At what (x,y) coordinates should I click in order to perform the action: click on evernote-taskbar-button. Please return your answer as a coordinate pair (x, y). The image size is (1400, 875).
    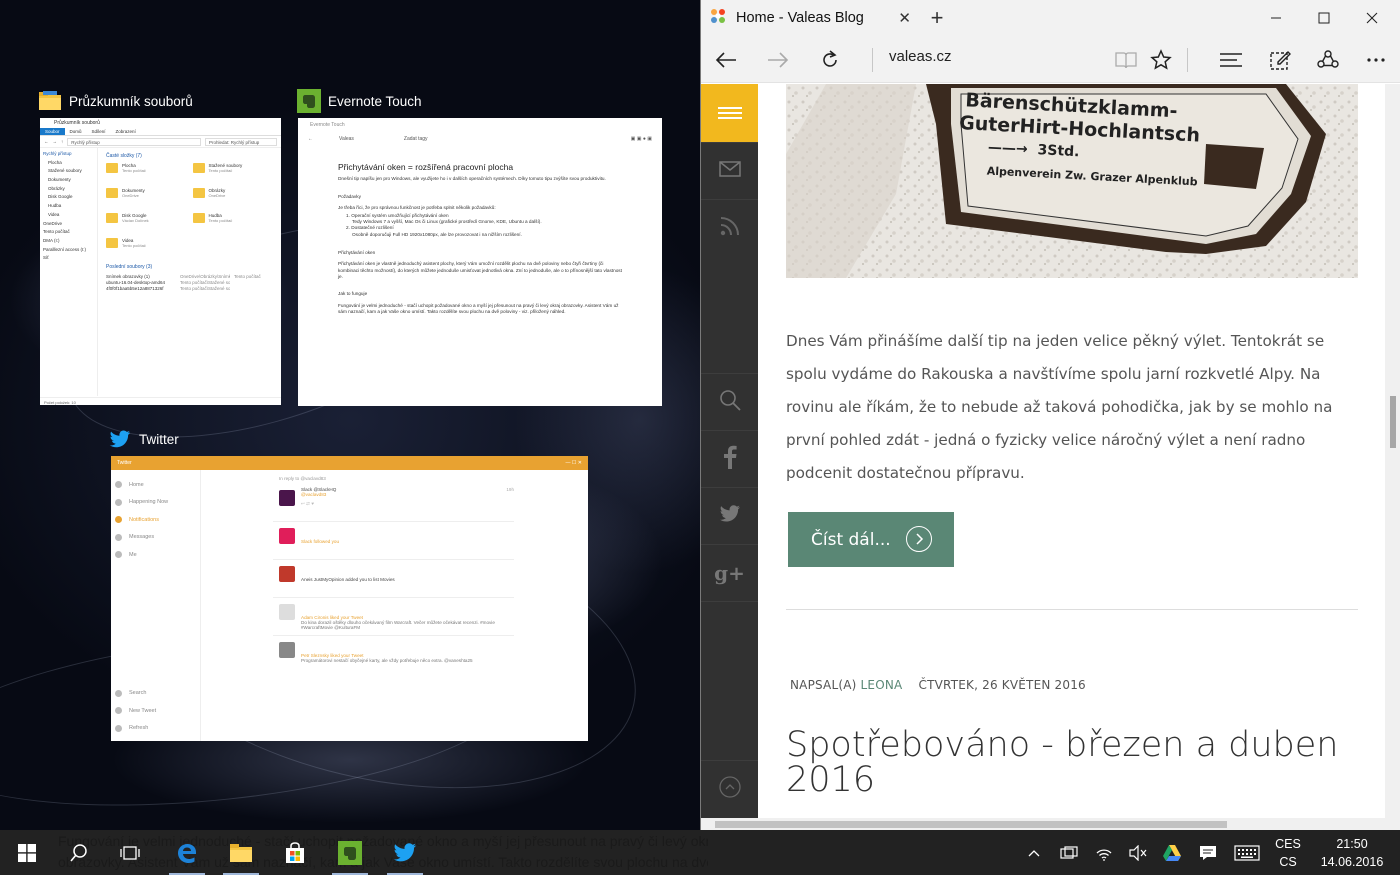
    Looking at the image, I should click on (350, 852).